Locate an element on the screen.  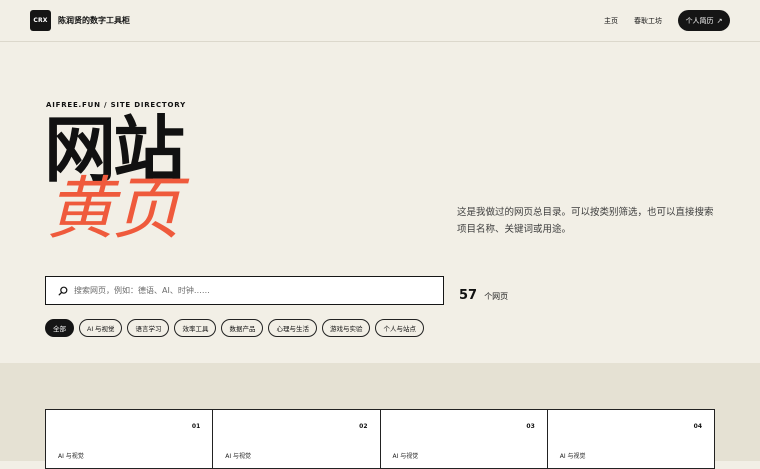
filter-chip-language: 语言学习 is located at coordinates (148, 328).